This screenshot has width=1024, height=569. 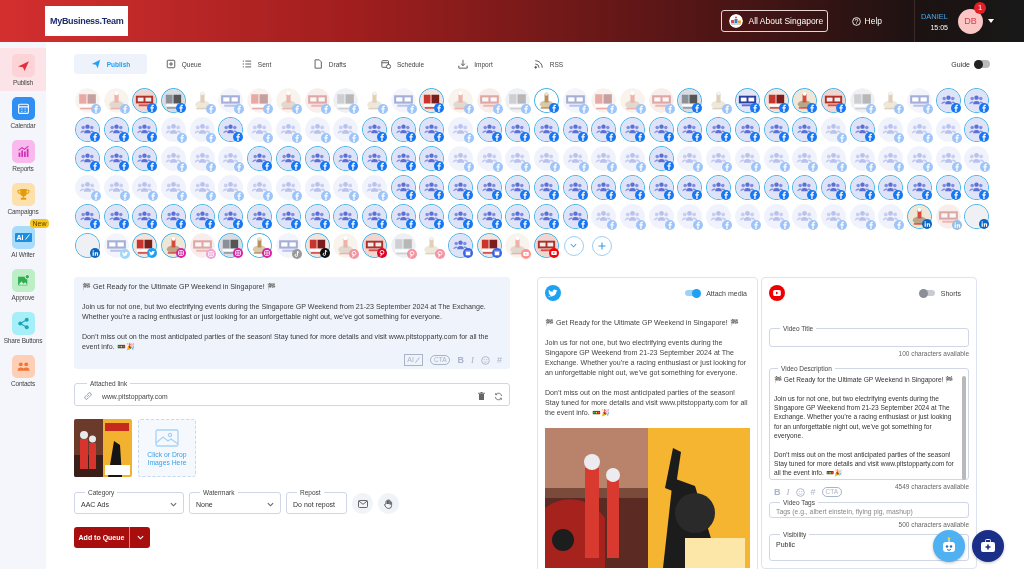 I want to click on help-link: Help, so click(x=866, y=21).